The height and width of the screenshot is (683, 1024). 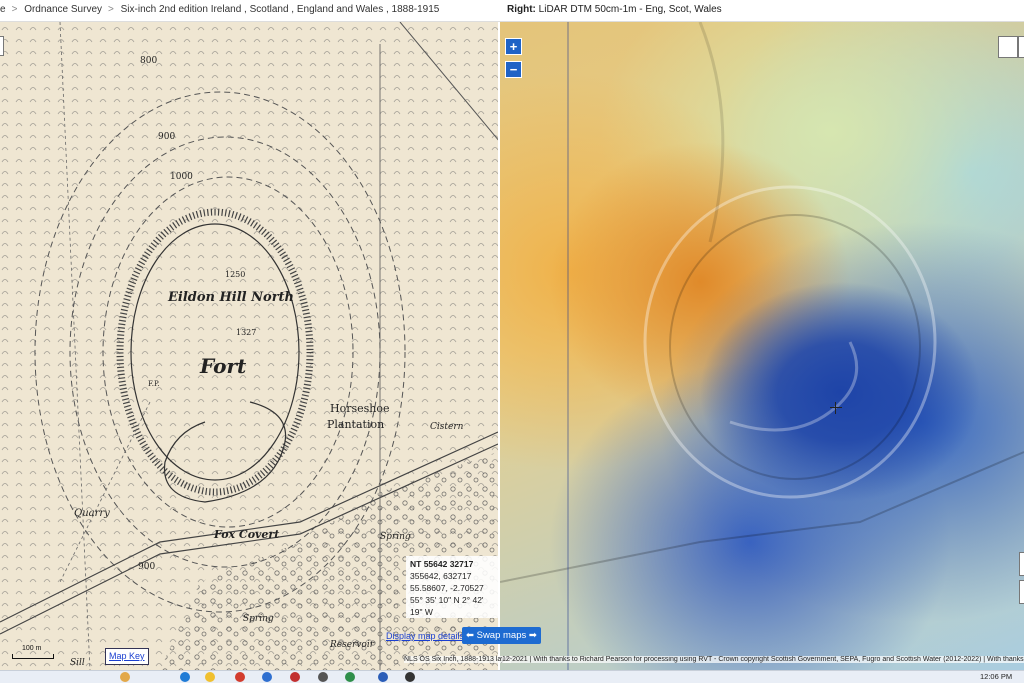 What do you see at coordinates (836, 408) in the screenshot?
I see `crosshair-icon` at bounding box center [836, 408].